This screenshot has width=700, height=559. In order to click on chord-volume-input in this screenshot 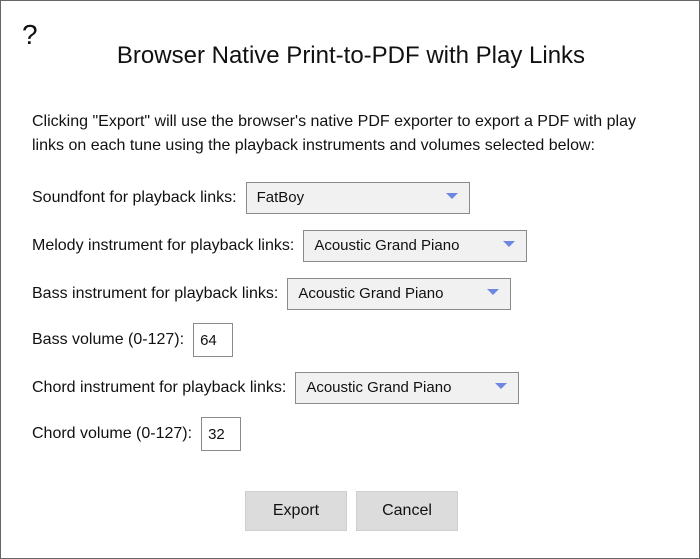, I will do `click(221, 434)`.